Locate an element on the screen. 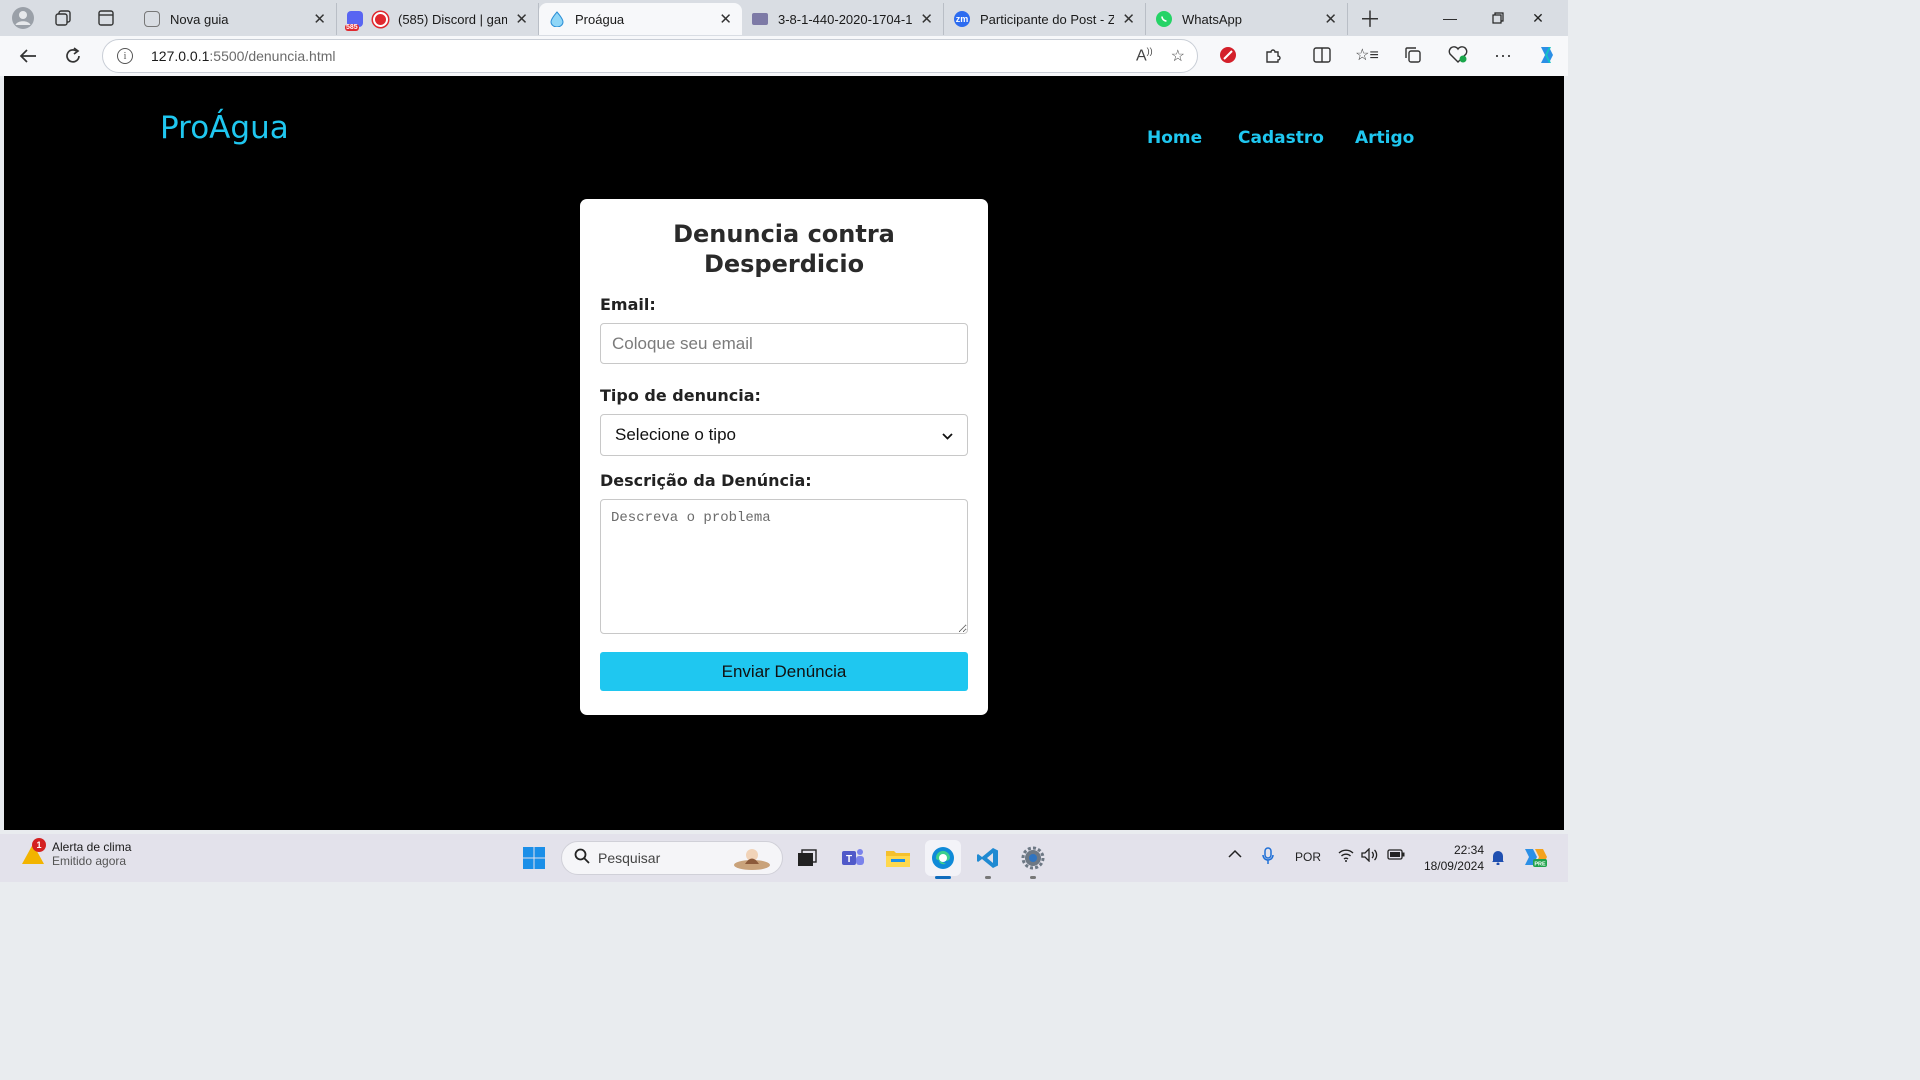 This screenshot has height=1080, width=1920. zoom-icon: zm is located at coordinates (962, 19).